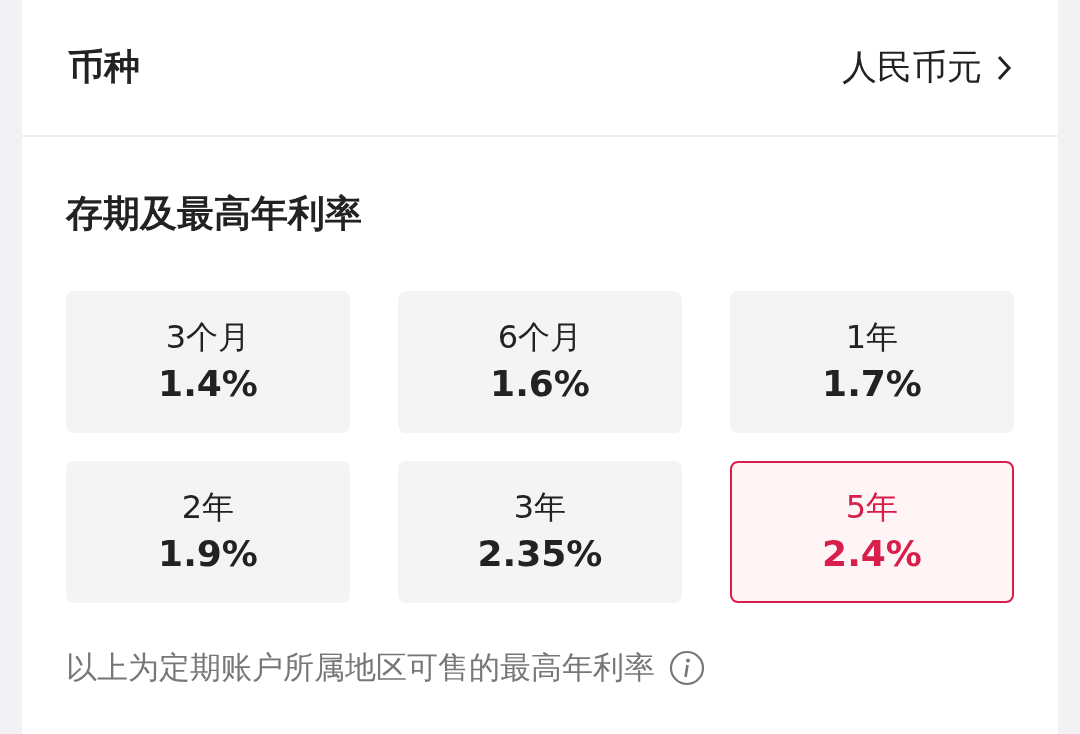 The height and width of the screenshot is (734, 1080). I want to click on term-label: 5年, so click(872, 507).